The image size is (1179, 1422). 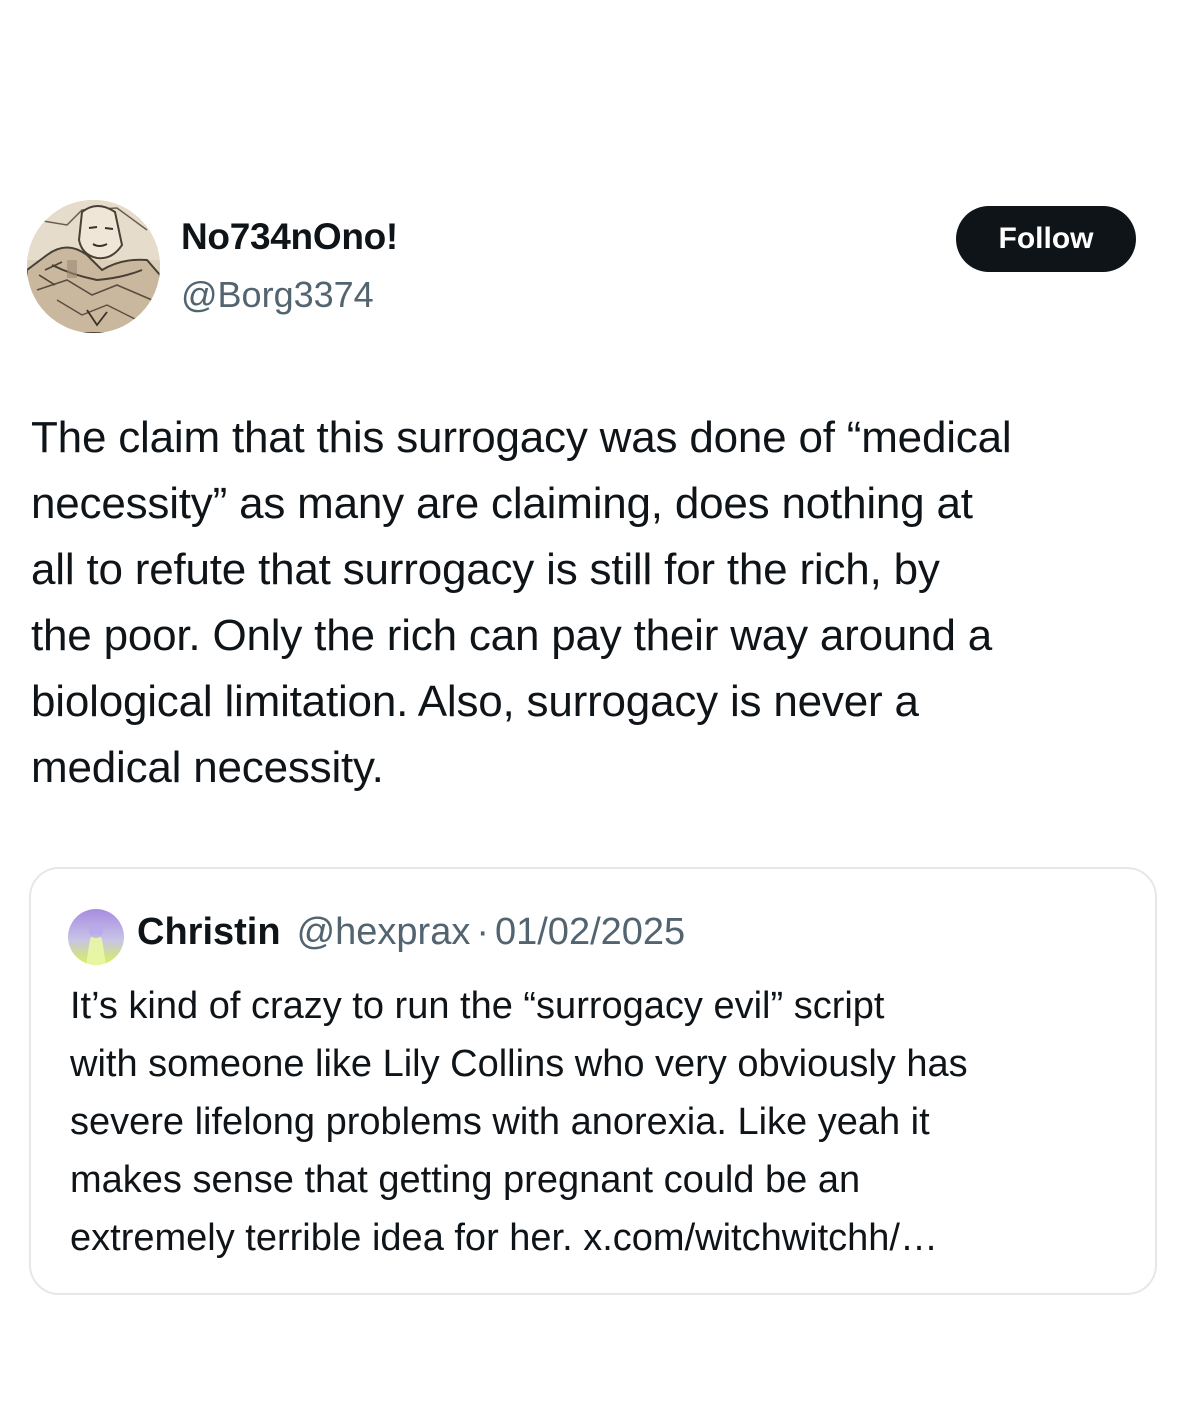 I want to click on sketch-portrait-avatar-icon, so click(x=93, y=266).